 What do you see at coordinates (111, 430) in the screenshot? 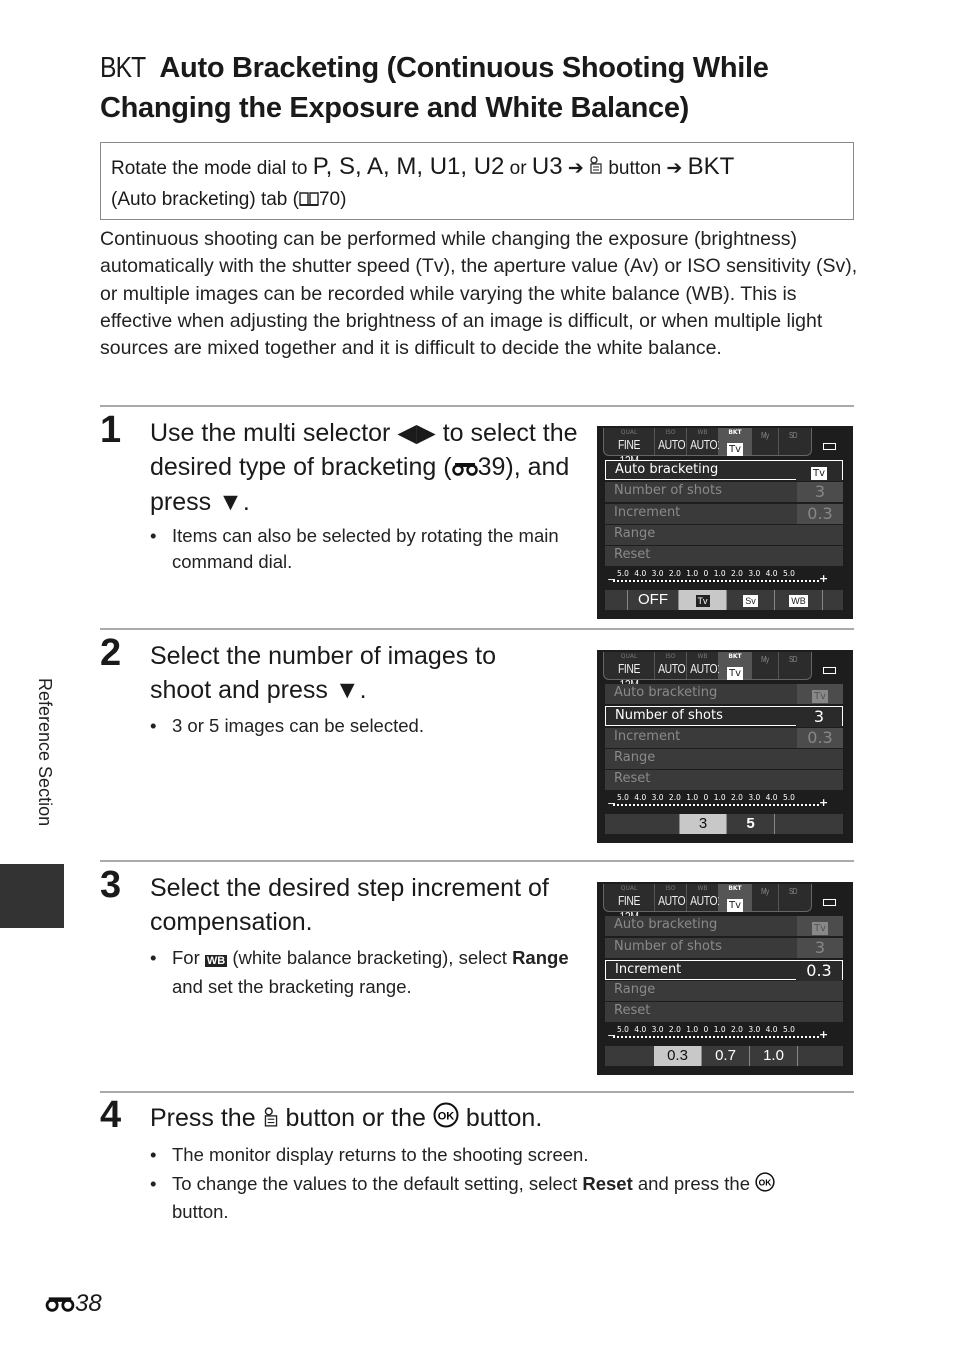
I see `step-number: 1` at bounding box center [111, 430].